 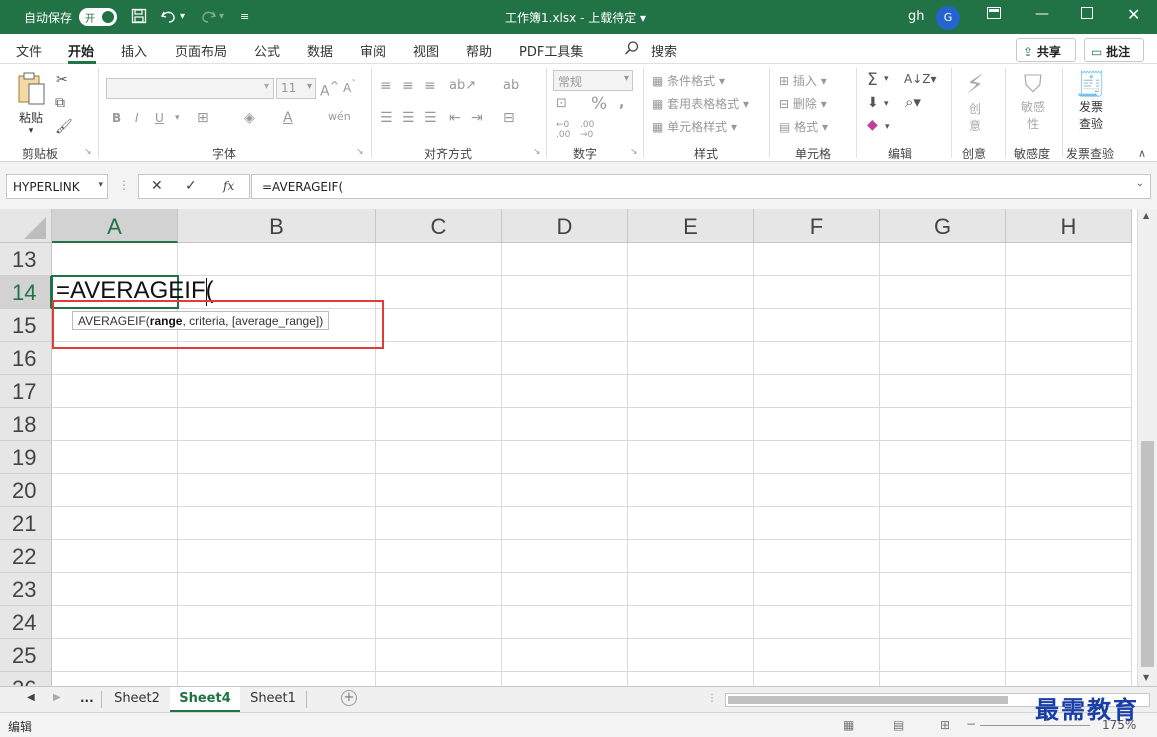 What do you see at coordinates (62, 80) in the screenshot?
I see `cut-icon: ✂` at bounding box center [62, 80].